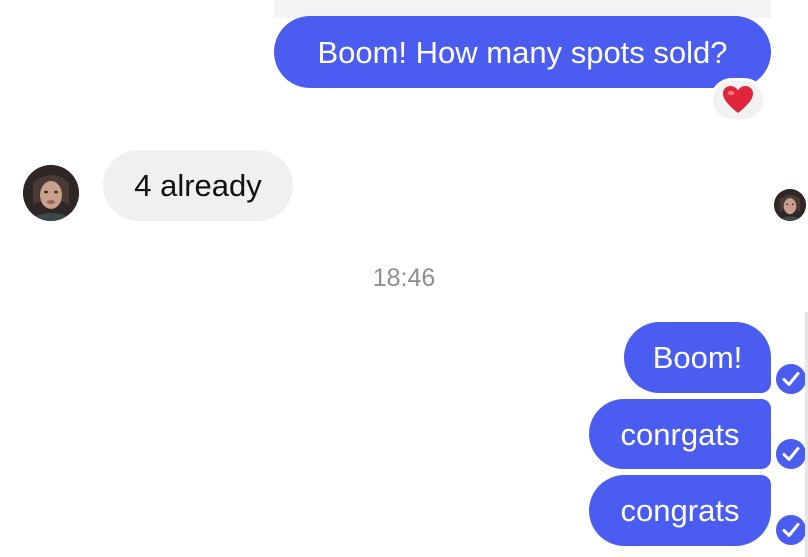 Image resolution: width=808 pixels, height=557 pixels. I want to click on message-text: Boom! How many spots sold?, so click(522, 52).